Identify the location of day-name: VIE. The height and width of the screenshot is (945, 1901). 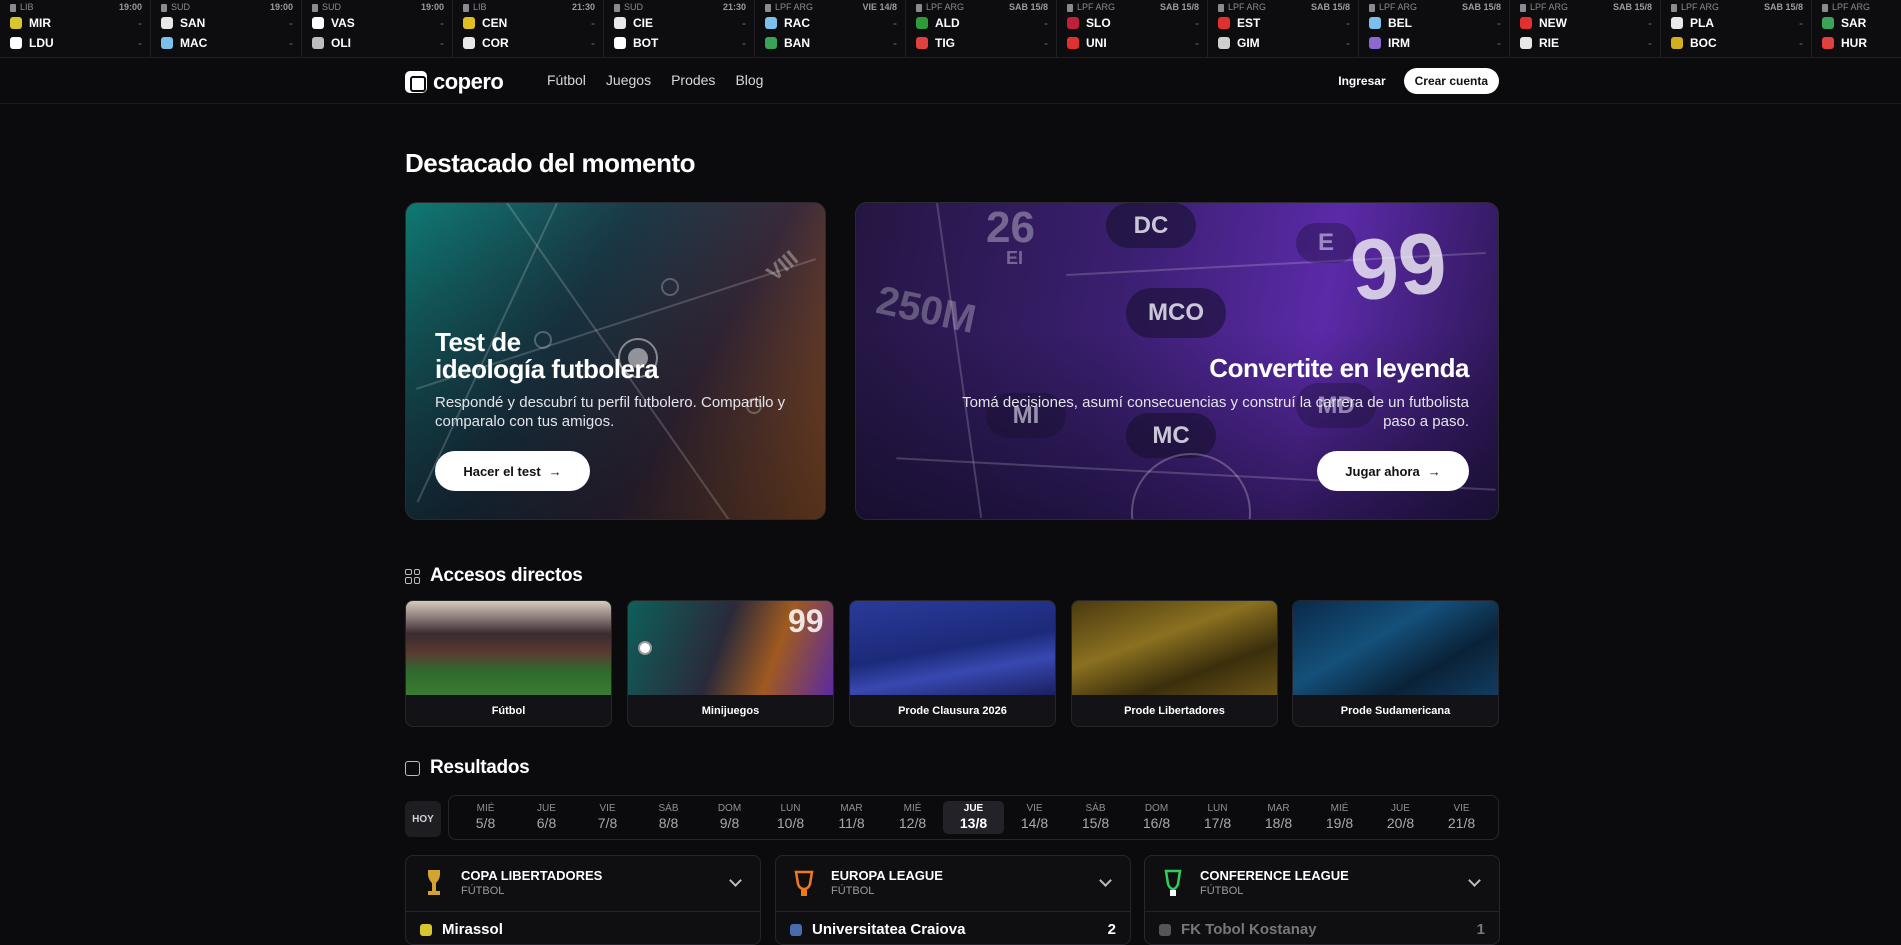
(607, 808).